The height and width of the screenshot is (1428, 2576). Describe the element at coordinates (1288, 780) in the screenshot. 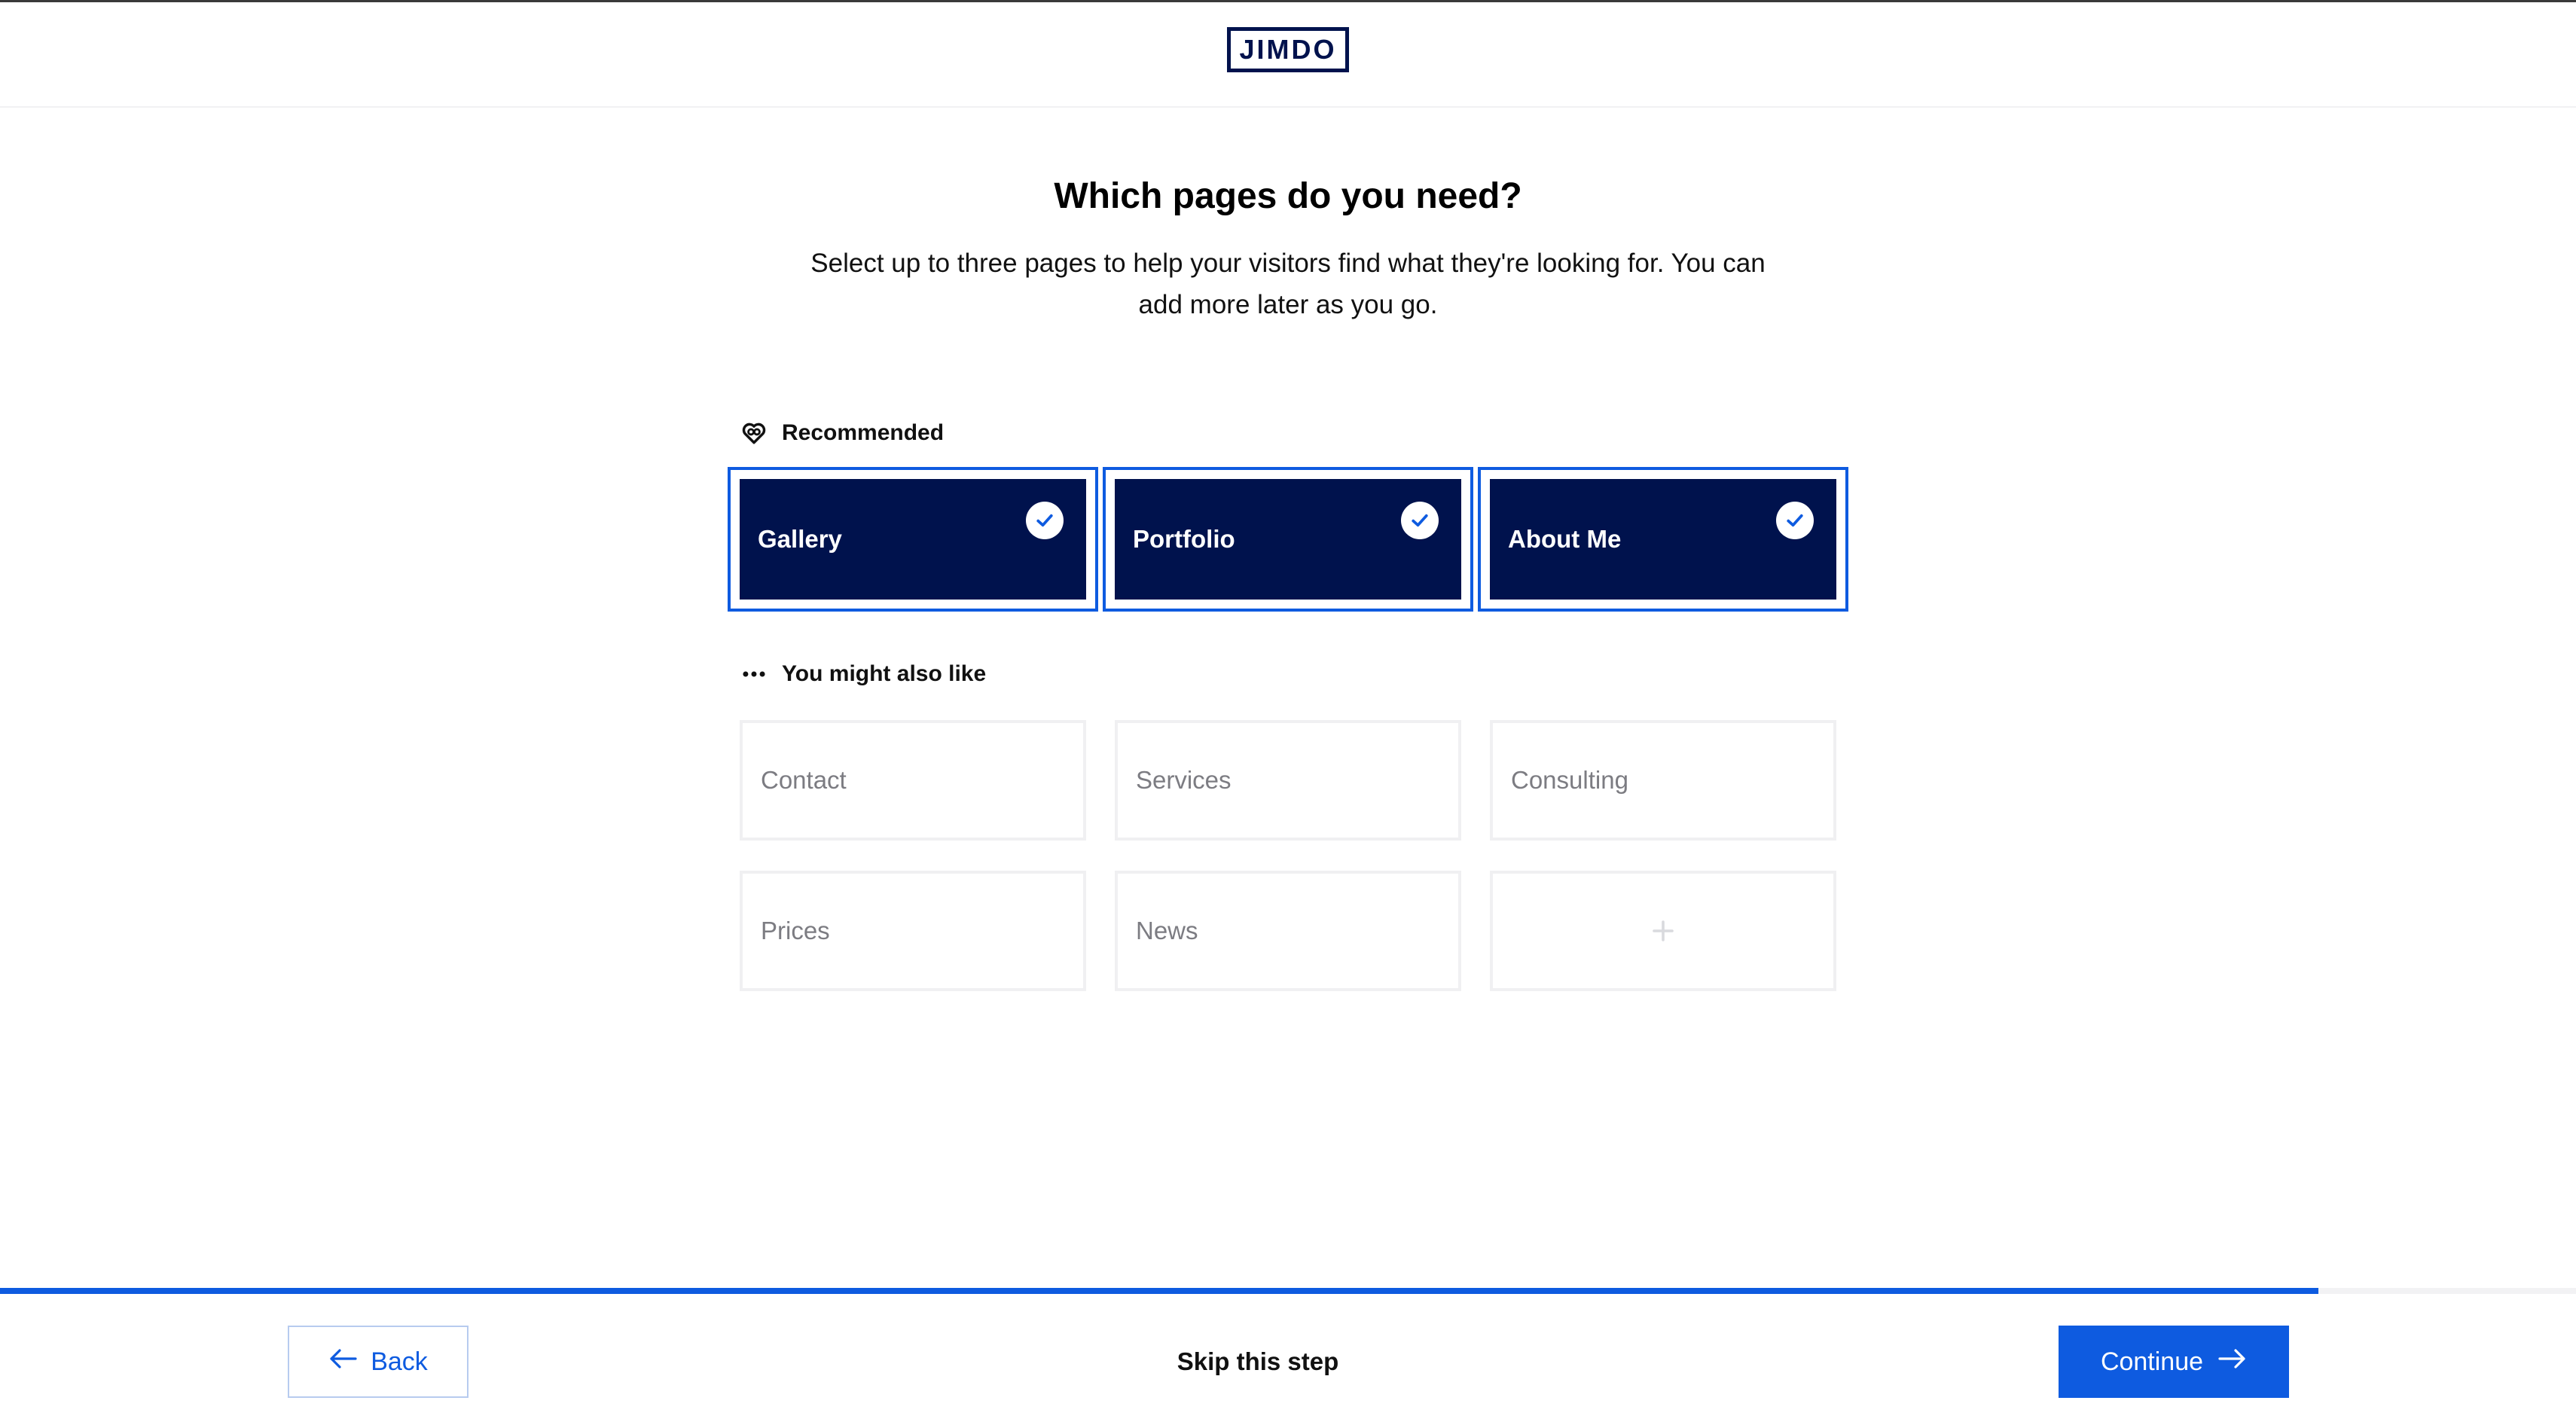

I see `page-card-services: Services` at that location.